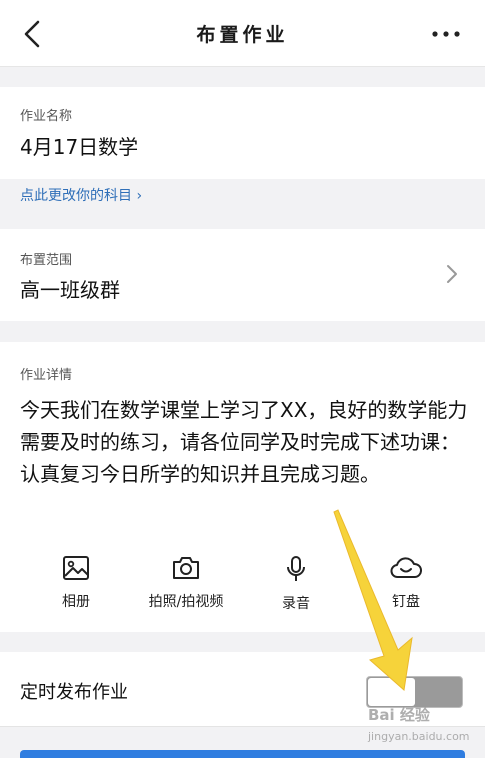  I want to click on detail-label: 作业详情, so click(46, 375).